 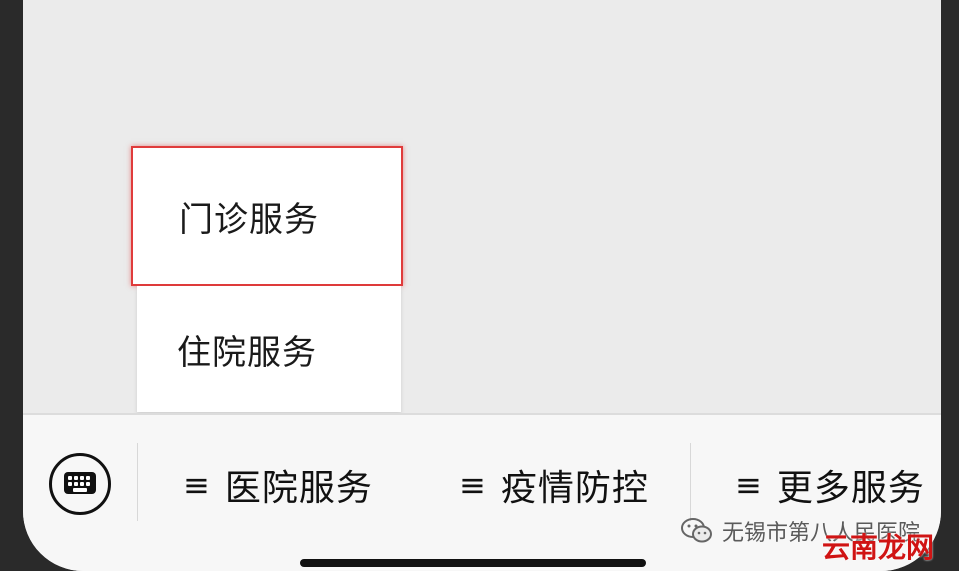 I want to click on menu-label: 疫情防控, so click(x=574, y=488).